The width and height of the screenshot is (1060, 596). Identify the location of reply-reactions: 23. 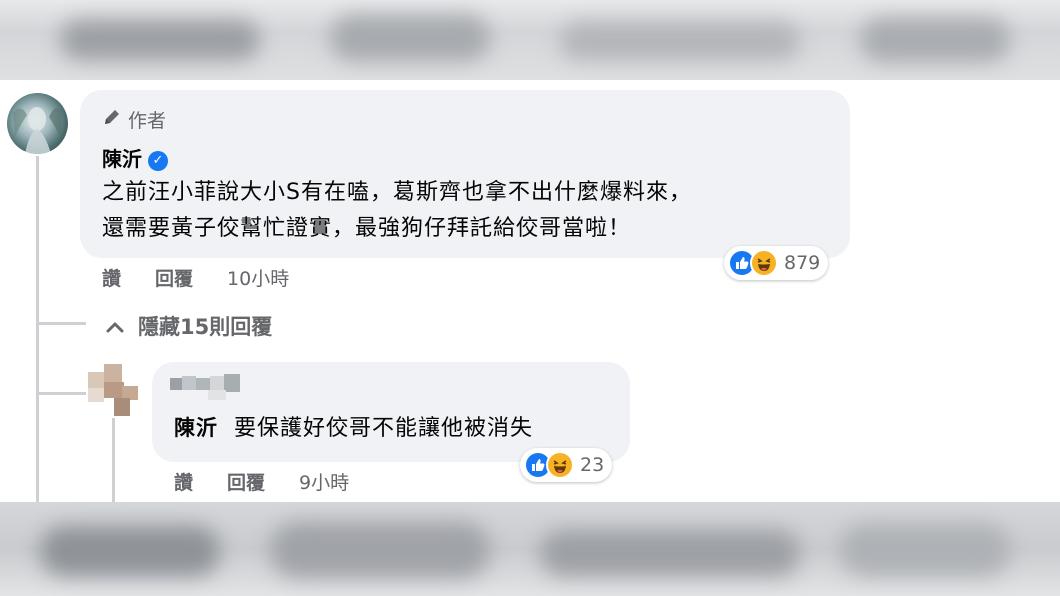
(566, 465).